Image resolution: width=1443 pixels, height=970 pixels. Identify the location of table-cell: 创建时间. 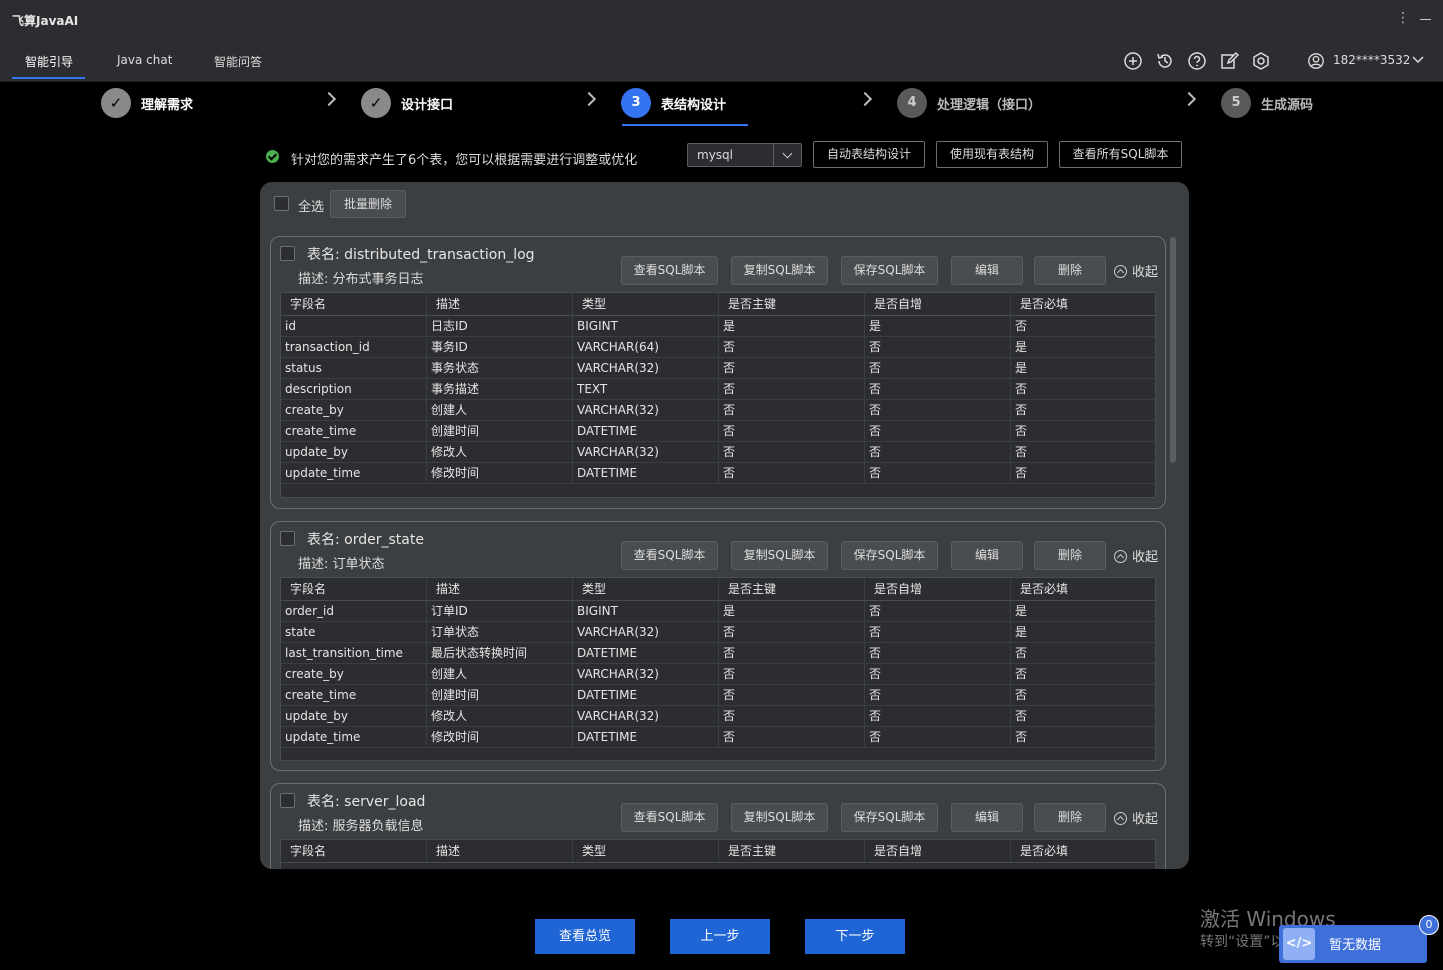
(500, 431).